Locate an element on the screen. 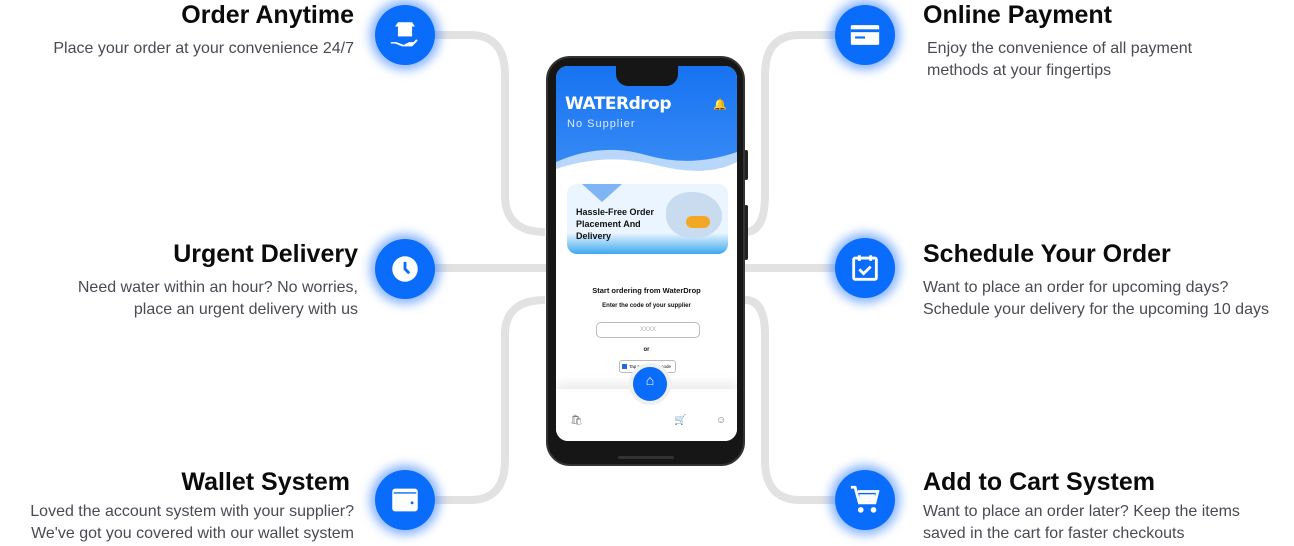 This screenshot has width=1294, height=546. code-prompt: Enter the code of your supplier is located at coordinates (646, 306).